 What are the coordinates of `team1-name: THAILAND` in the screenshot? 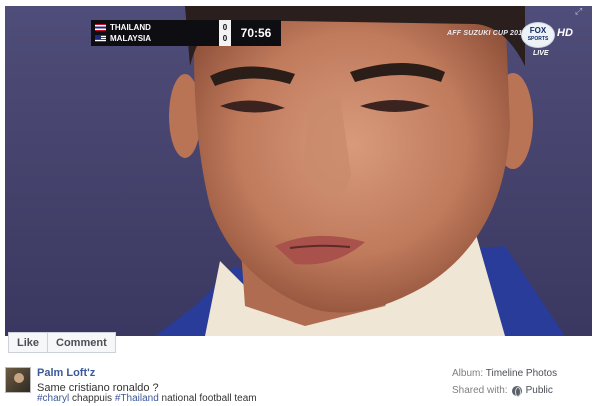 It's located at (130, 27).